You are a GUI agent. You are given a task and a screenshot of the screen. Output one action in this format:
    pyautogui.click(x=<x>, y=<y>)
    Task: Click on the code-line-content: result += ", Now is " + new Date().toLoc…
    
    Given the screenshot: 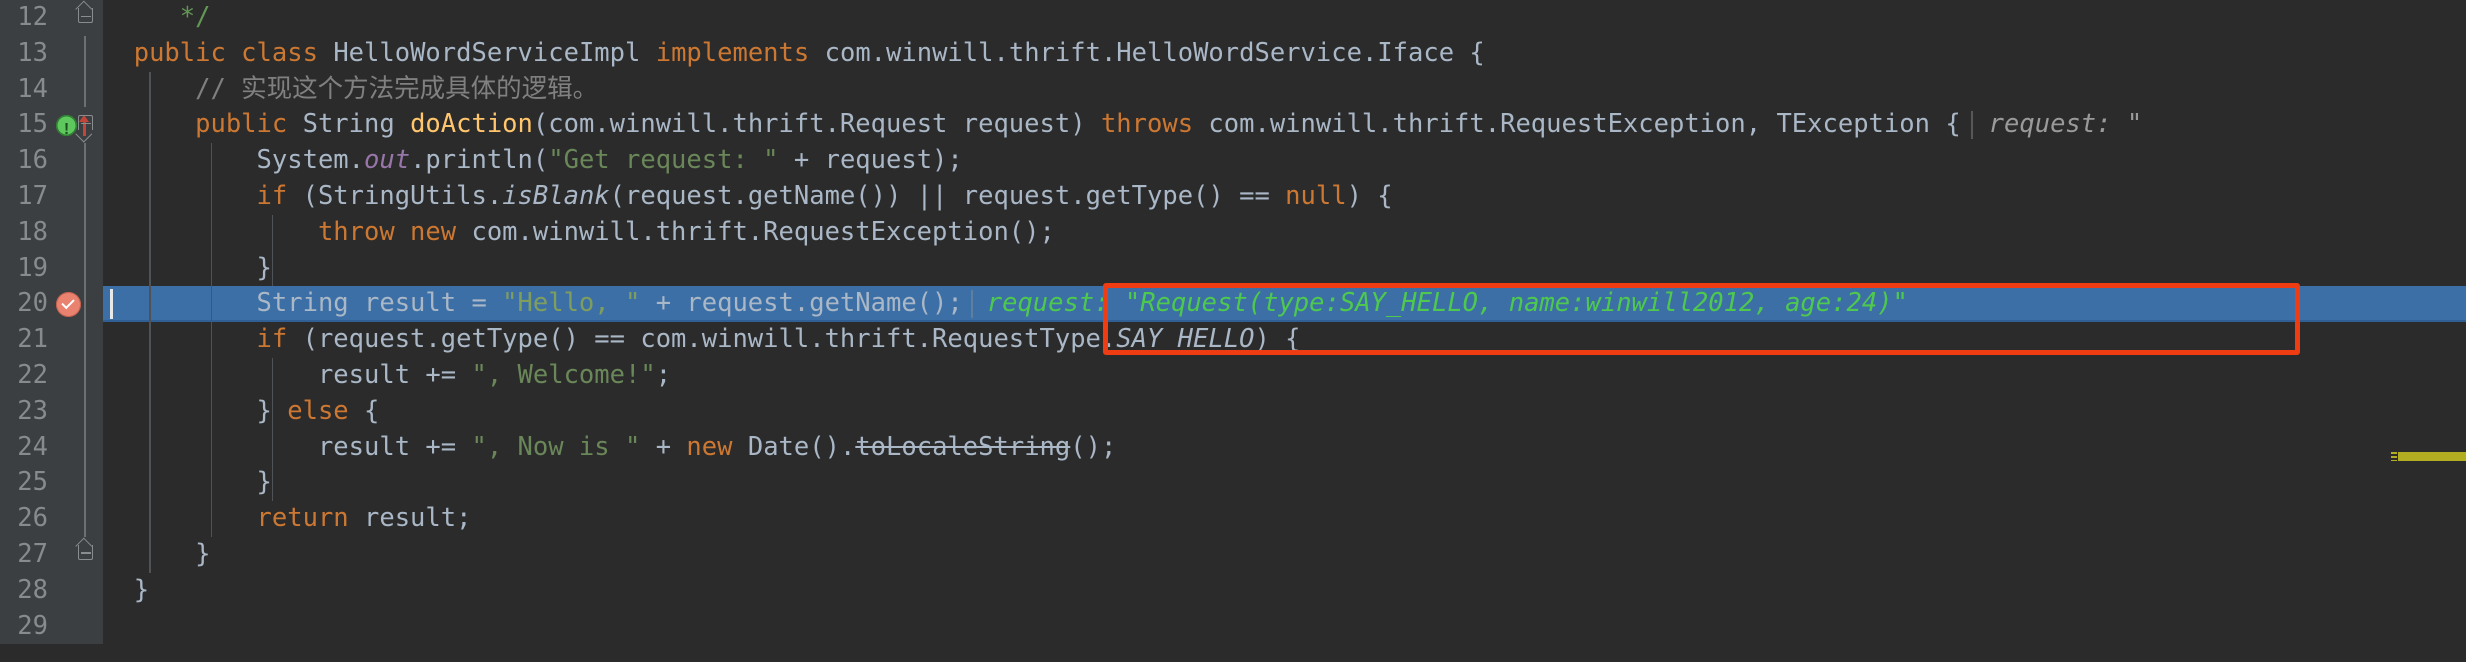 What is the action you would take?
    pyautogui.click(x=1284, y=447)
    